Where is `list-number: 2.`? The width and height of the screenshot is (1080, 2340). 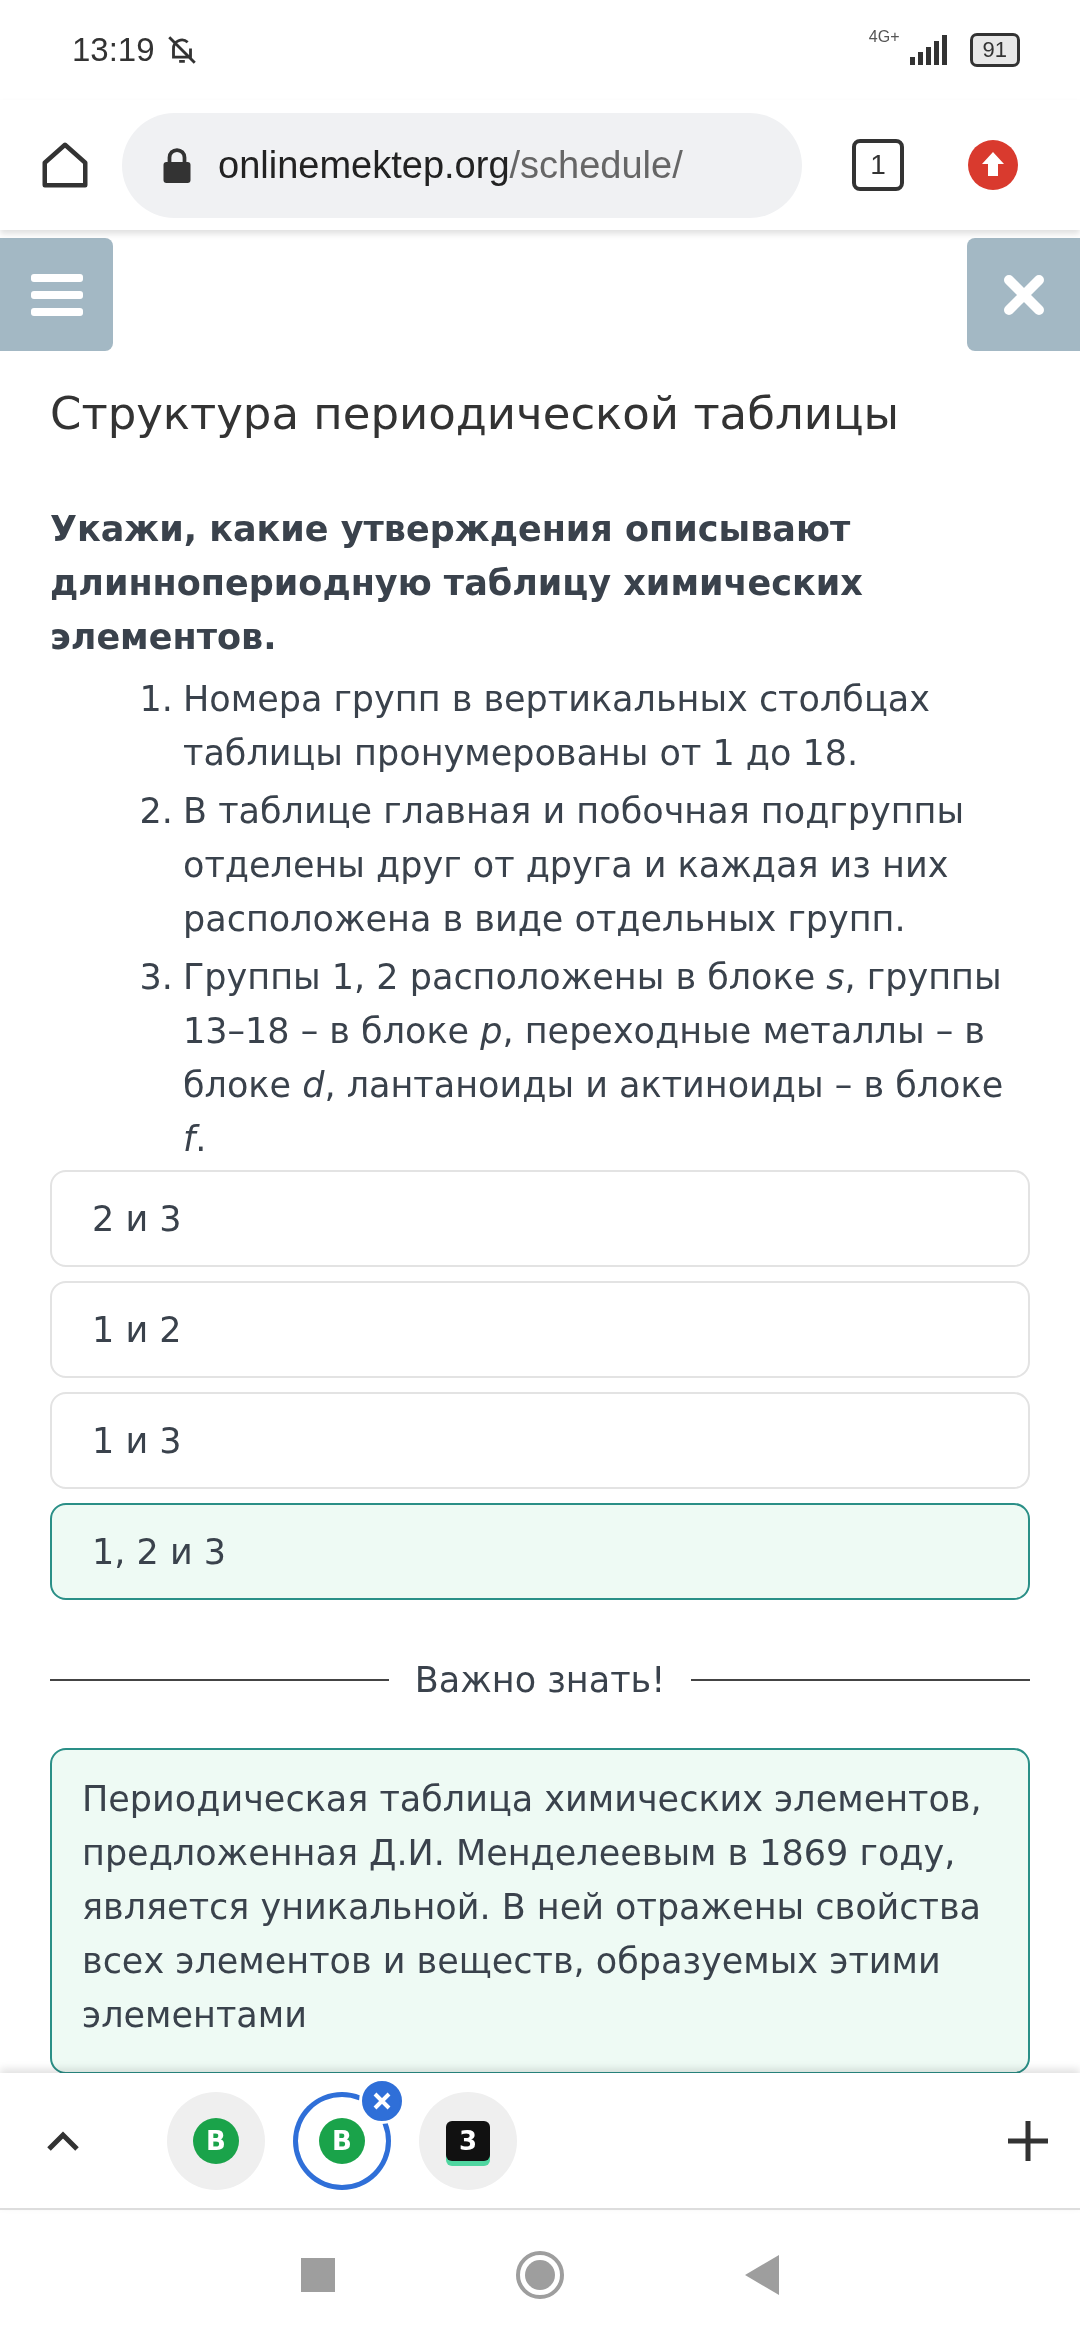
list-number: 2. is located at coordinates (156, 811).